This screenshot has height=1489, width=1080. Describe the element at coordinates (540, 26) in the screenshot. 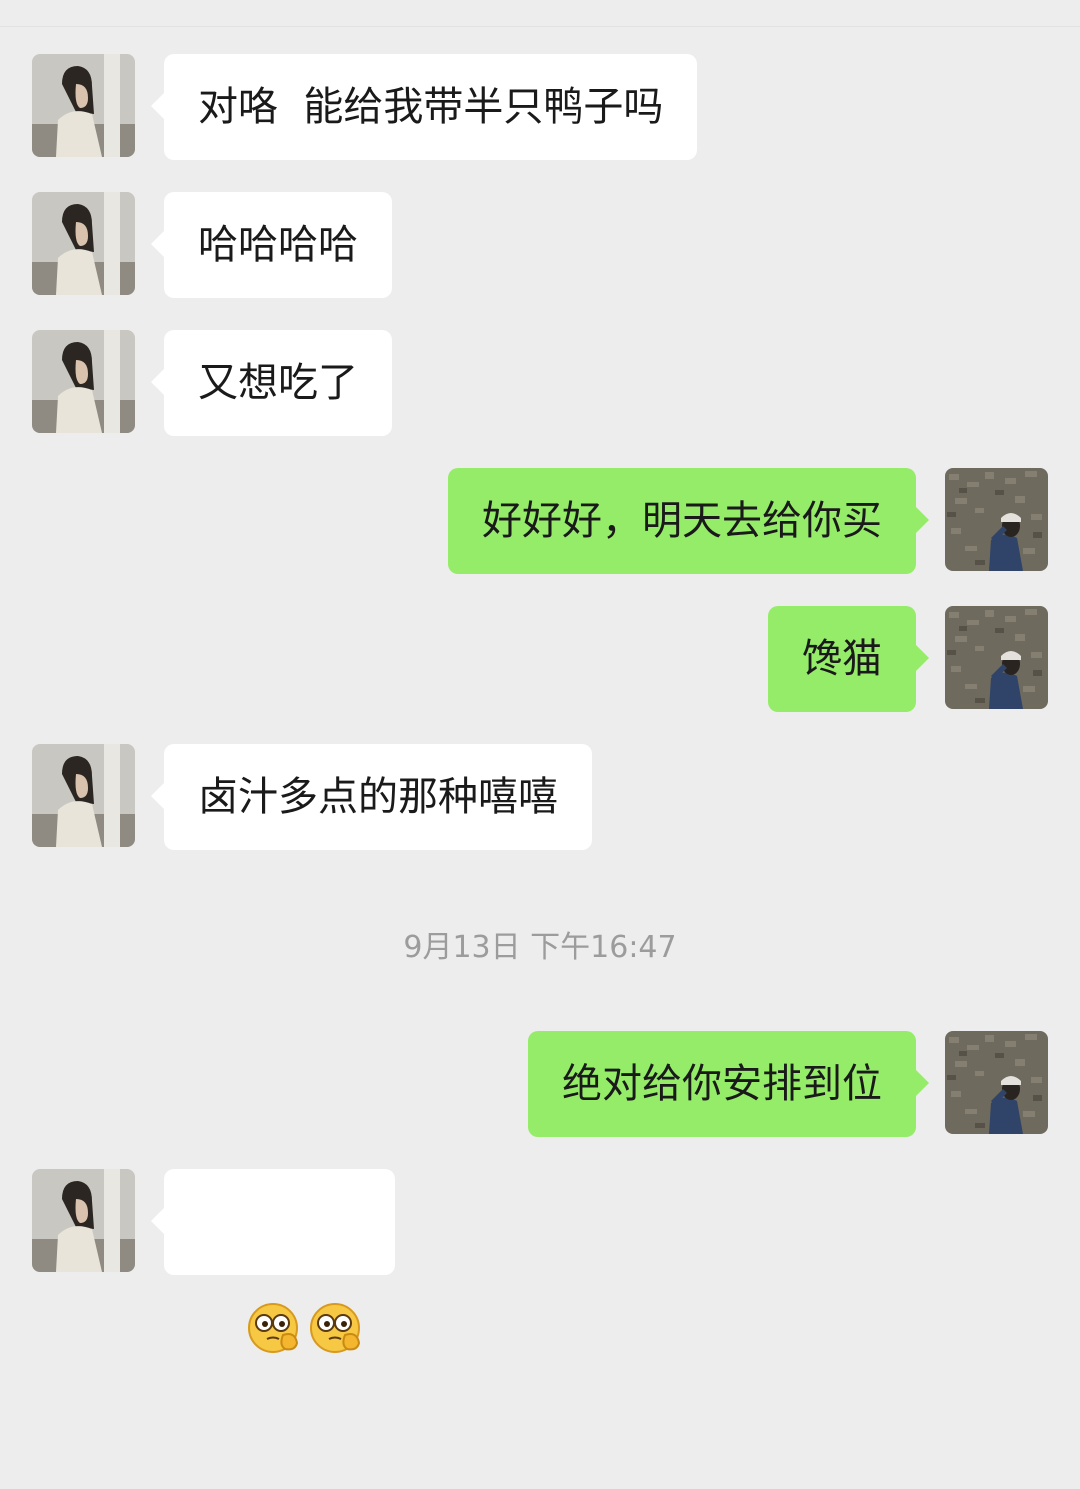

I see `header-divider` at that location.